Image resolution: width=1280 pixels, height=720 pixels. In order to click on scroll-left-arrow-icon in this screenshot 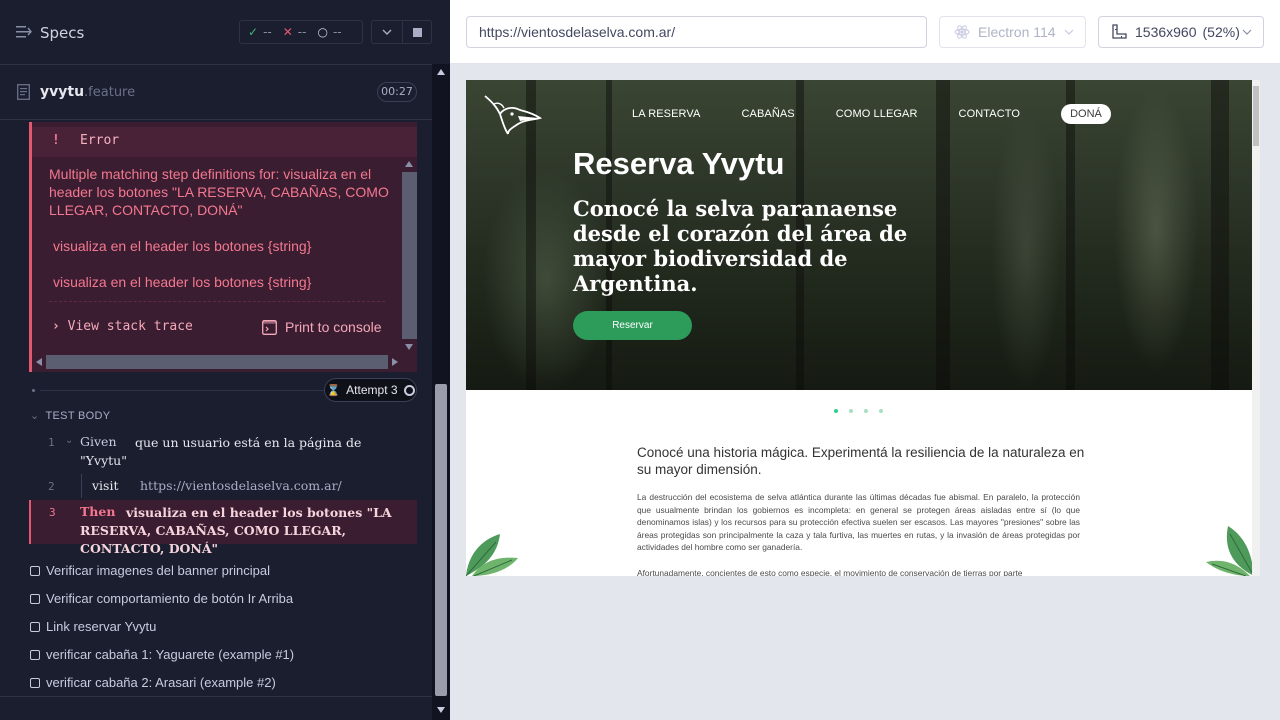, I will do `click(39, 362)`.